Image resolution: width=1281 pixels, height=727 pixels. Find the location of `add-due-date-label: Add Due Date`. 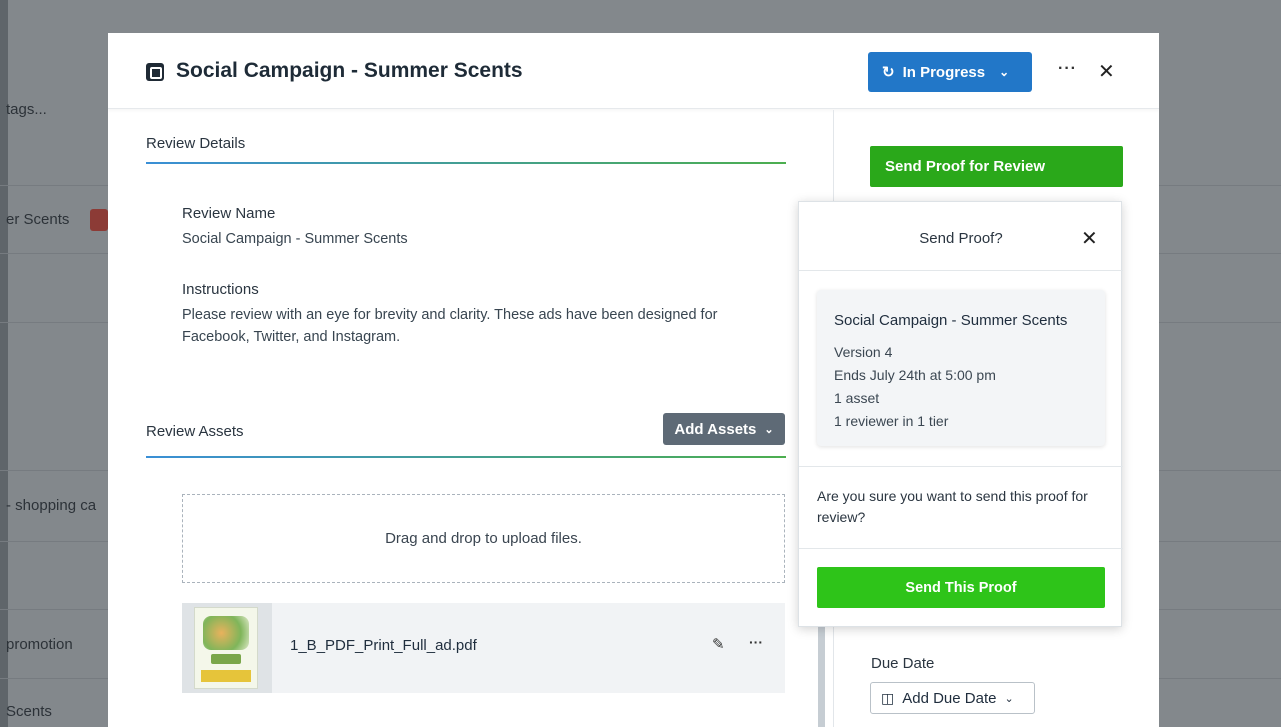

add-due-date-label: Add Due Date is located at coordinates (949, 698).